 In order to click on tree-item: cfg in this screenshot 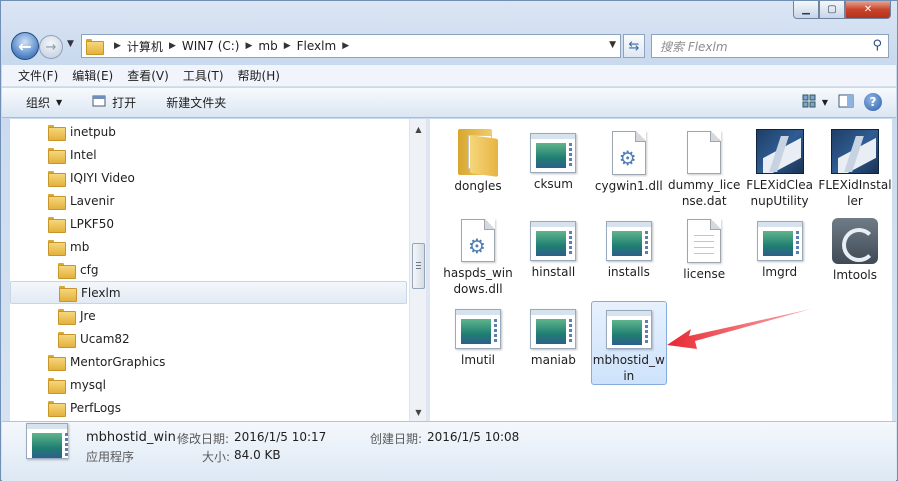, I will do `click(208, 269)`.